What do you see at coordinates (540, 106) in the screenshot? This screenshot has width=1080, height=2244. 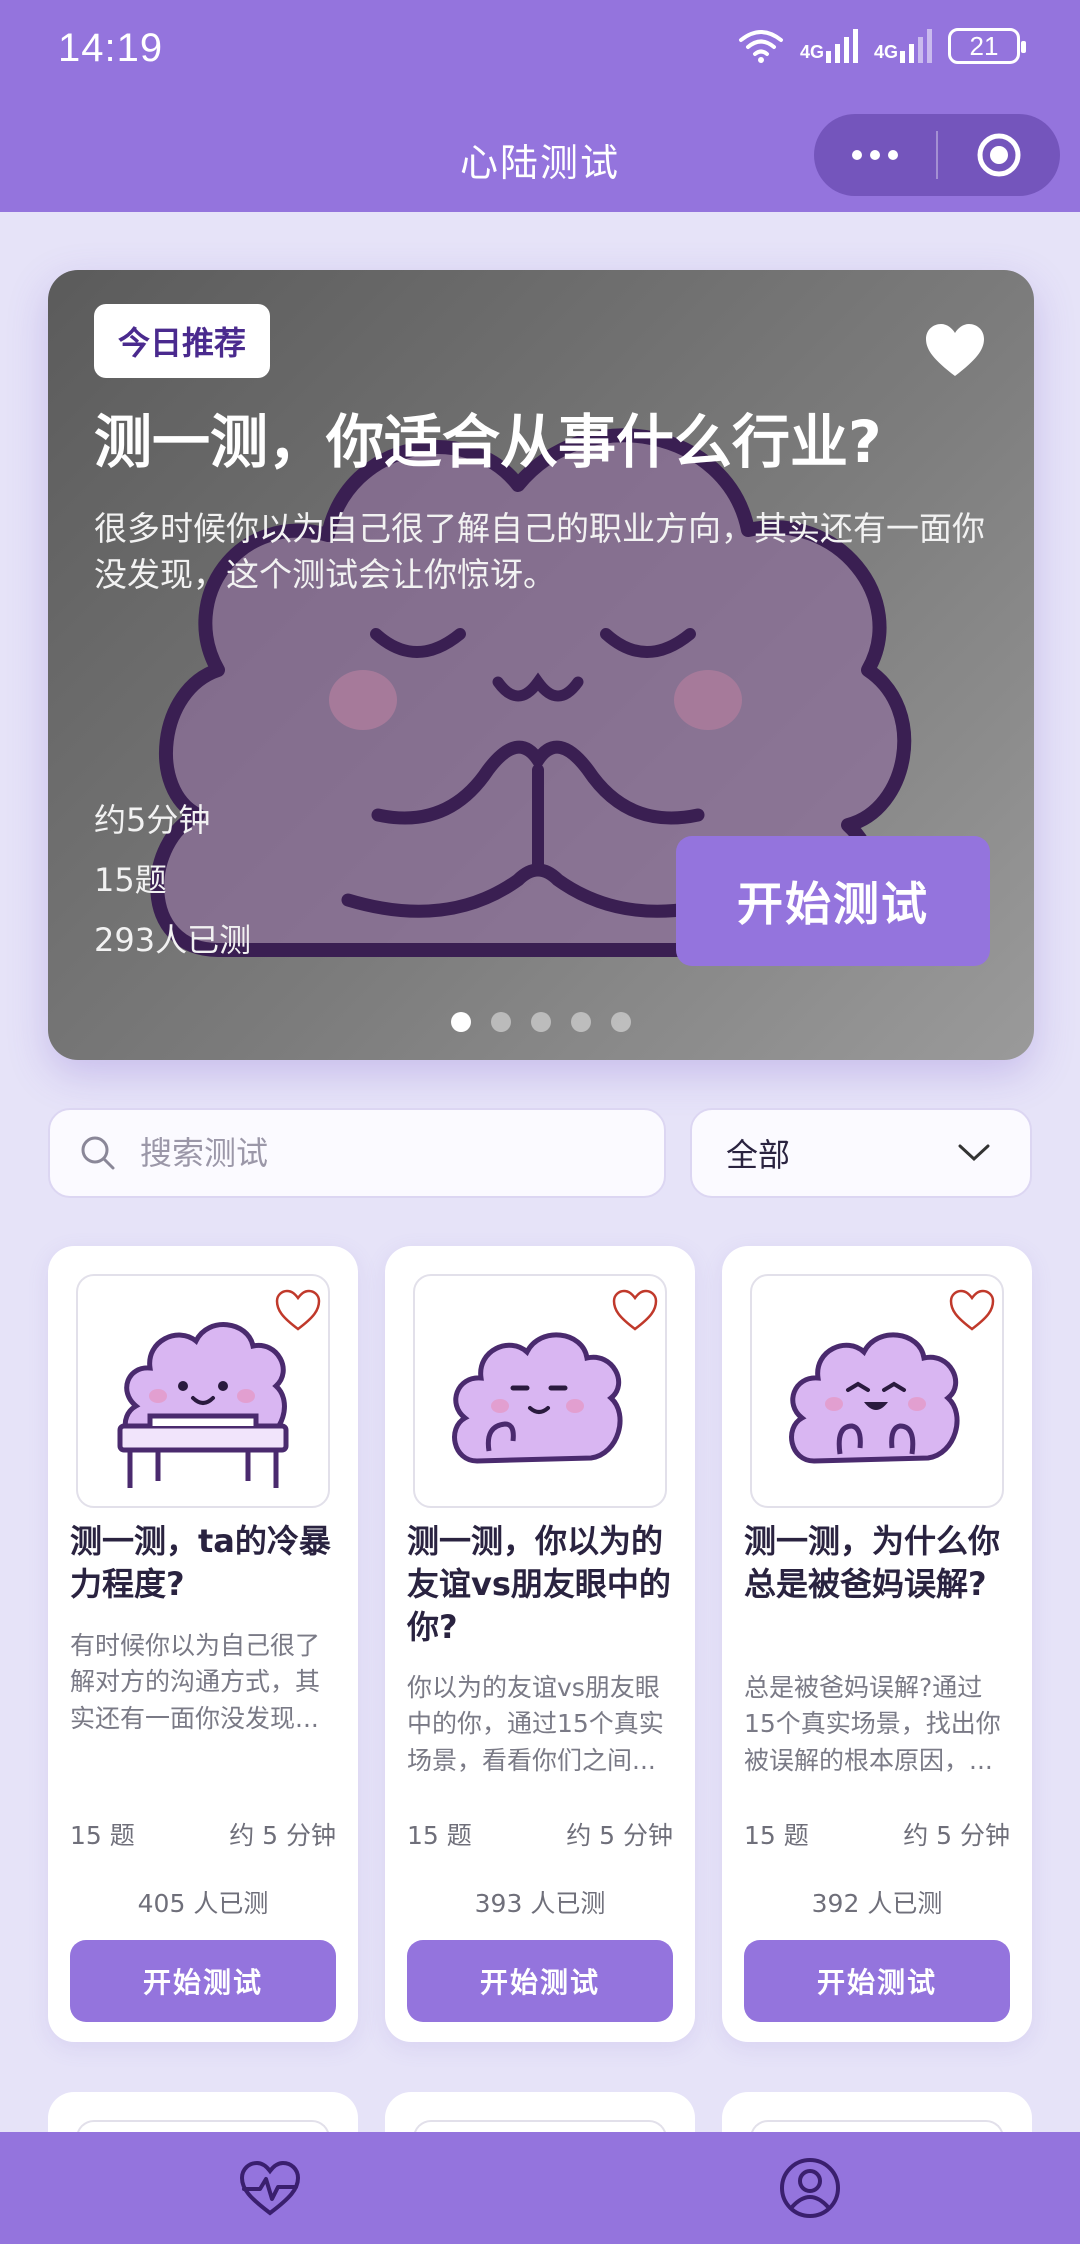 I see `top-bar: 14:19 4G 4G 21 心陆测试` at bounding box center [540, 106].